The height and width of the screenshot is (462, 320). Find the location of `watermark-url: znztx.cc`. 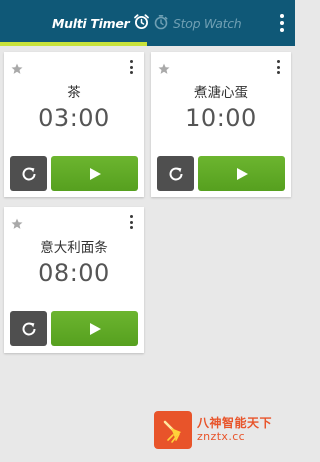

watermark-url: znztx.cc is located at coordinates (221, 436).